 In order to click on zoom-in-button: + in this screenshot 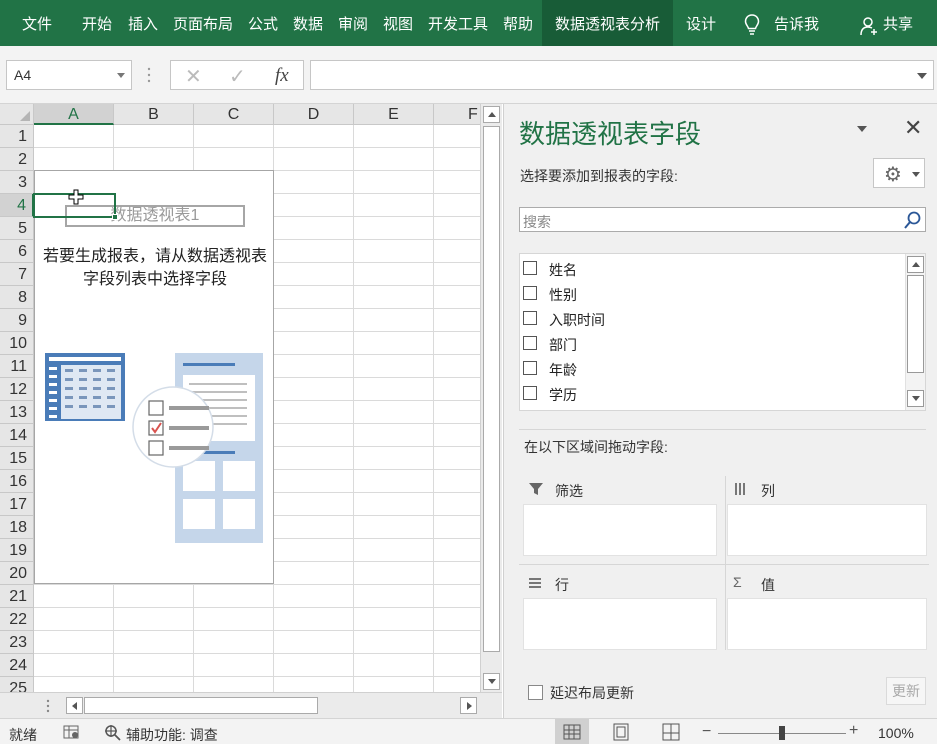, I will do `click(853, 731)`.